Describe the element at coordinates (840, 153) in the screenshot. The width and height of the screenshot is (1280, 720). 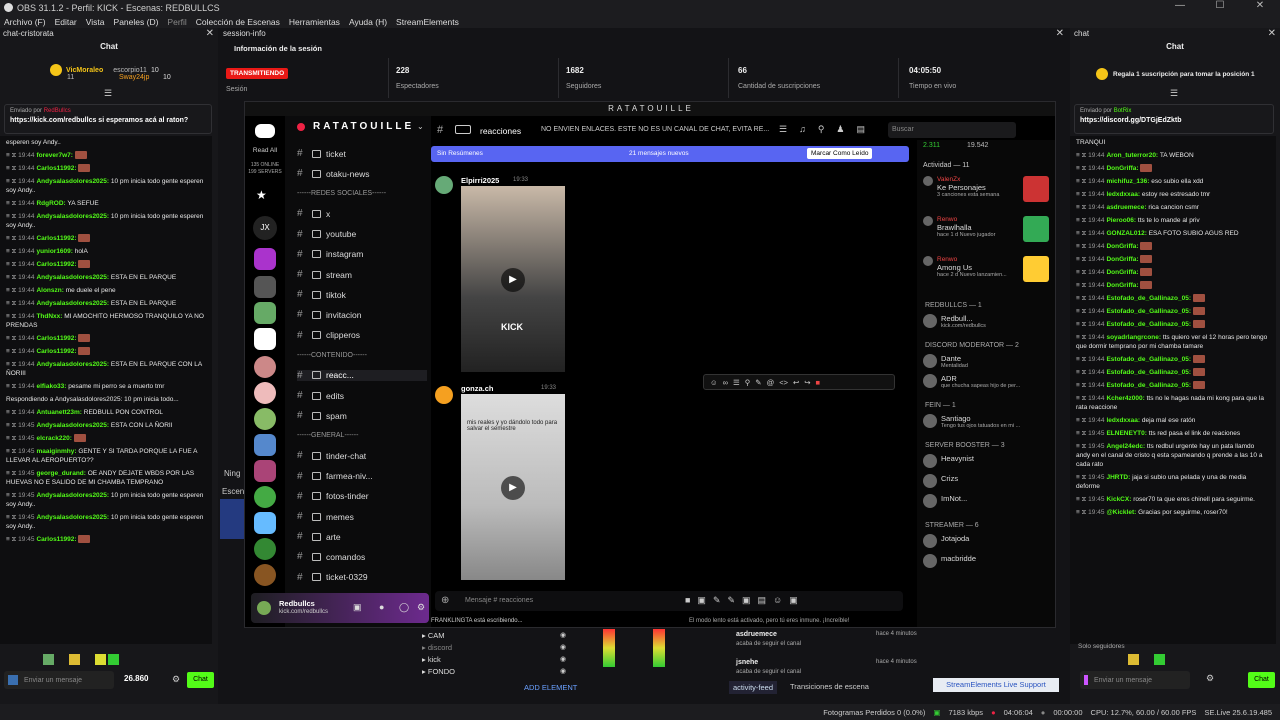
I see `mark-read-button: Marcar Como Leído` at that location.